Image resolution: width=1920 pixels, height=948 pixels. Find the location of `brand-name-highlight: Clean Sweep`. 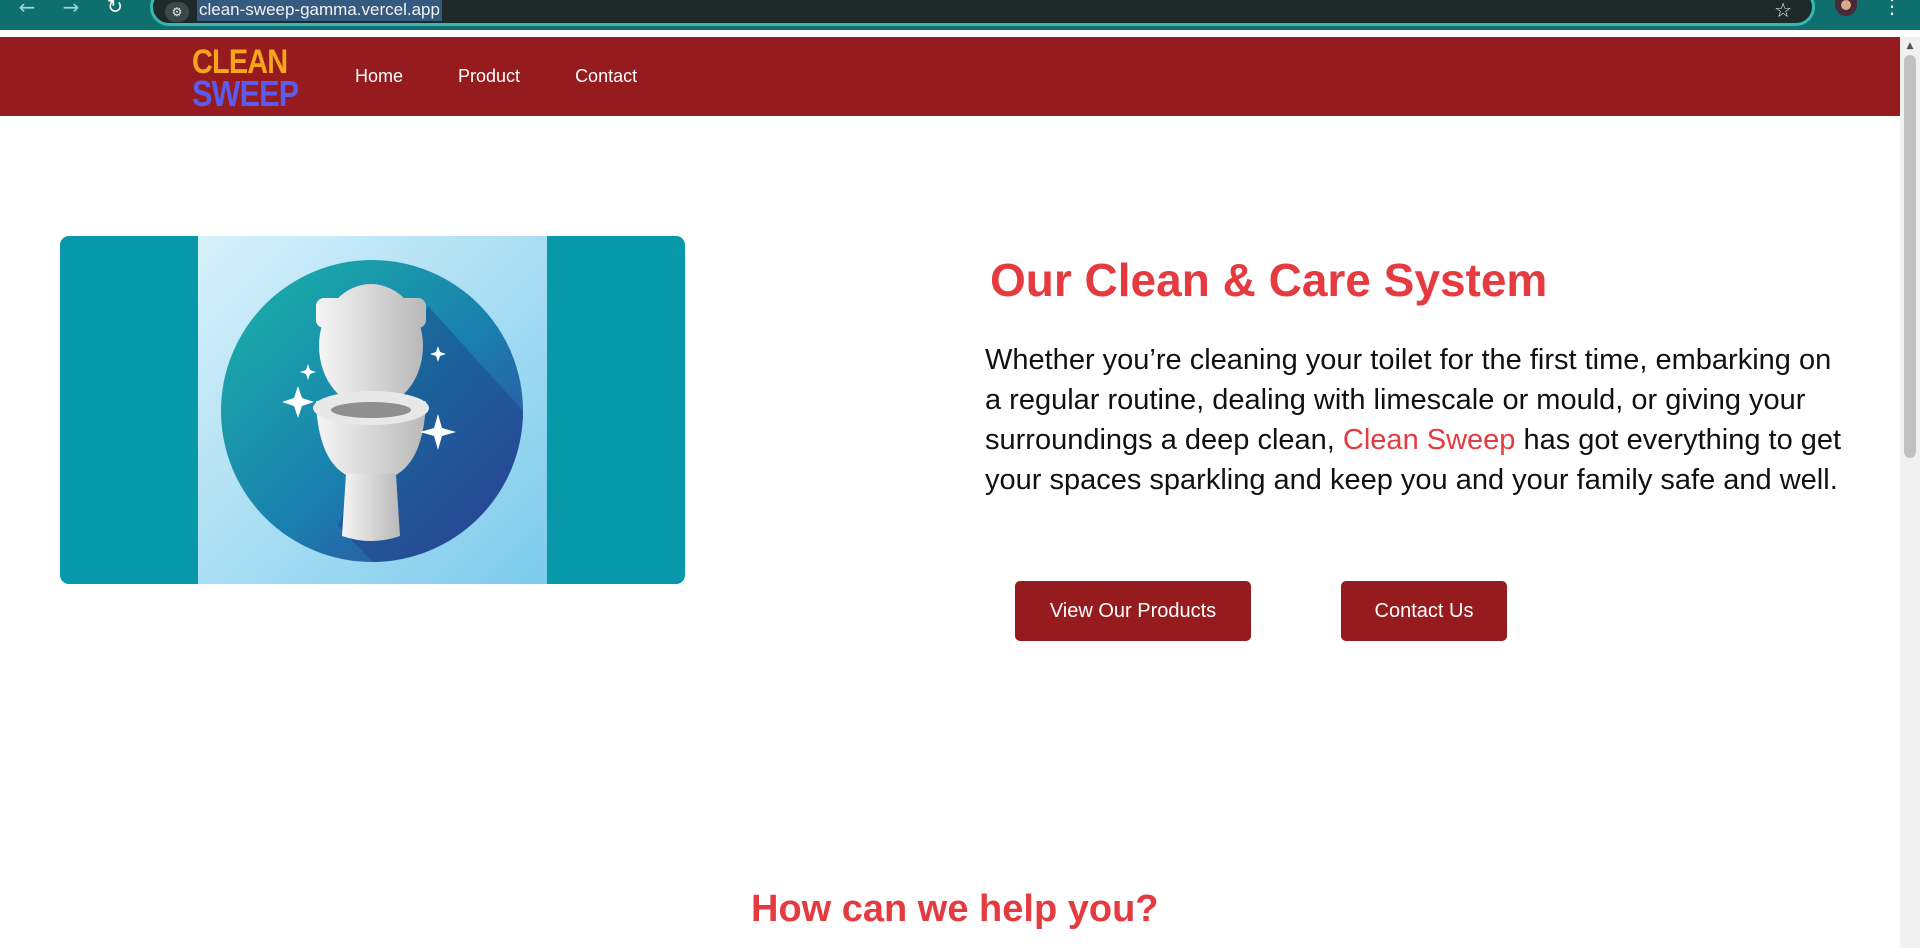

brand-name-highlight: Clean Sweep is located at coordinates (1429, 440).